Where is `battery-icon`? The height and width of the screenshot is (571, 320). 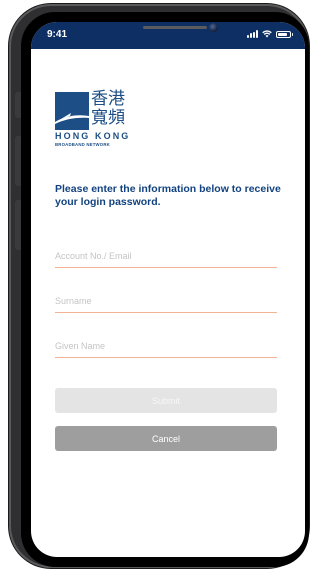 battery-icon is located at coordinates (284, 34).